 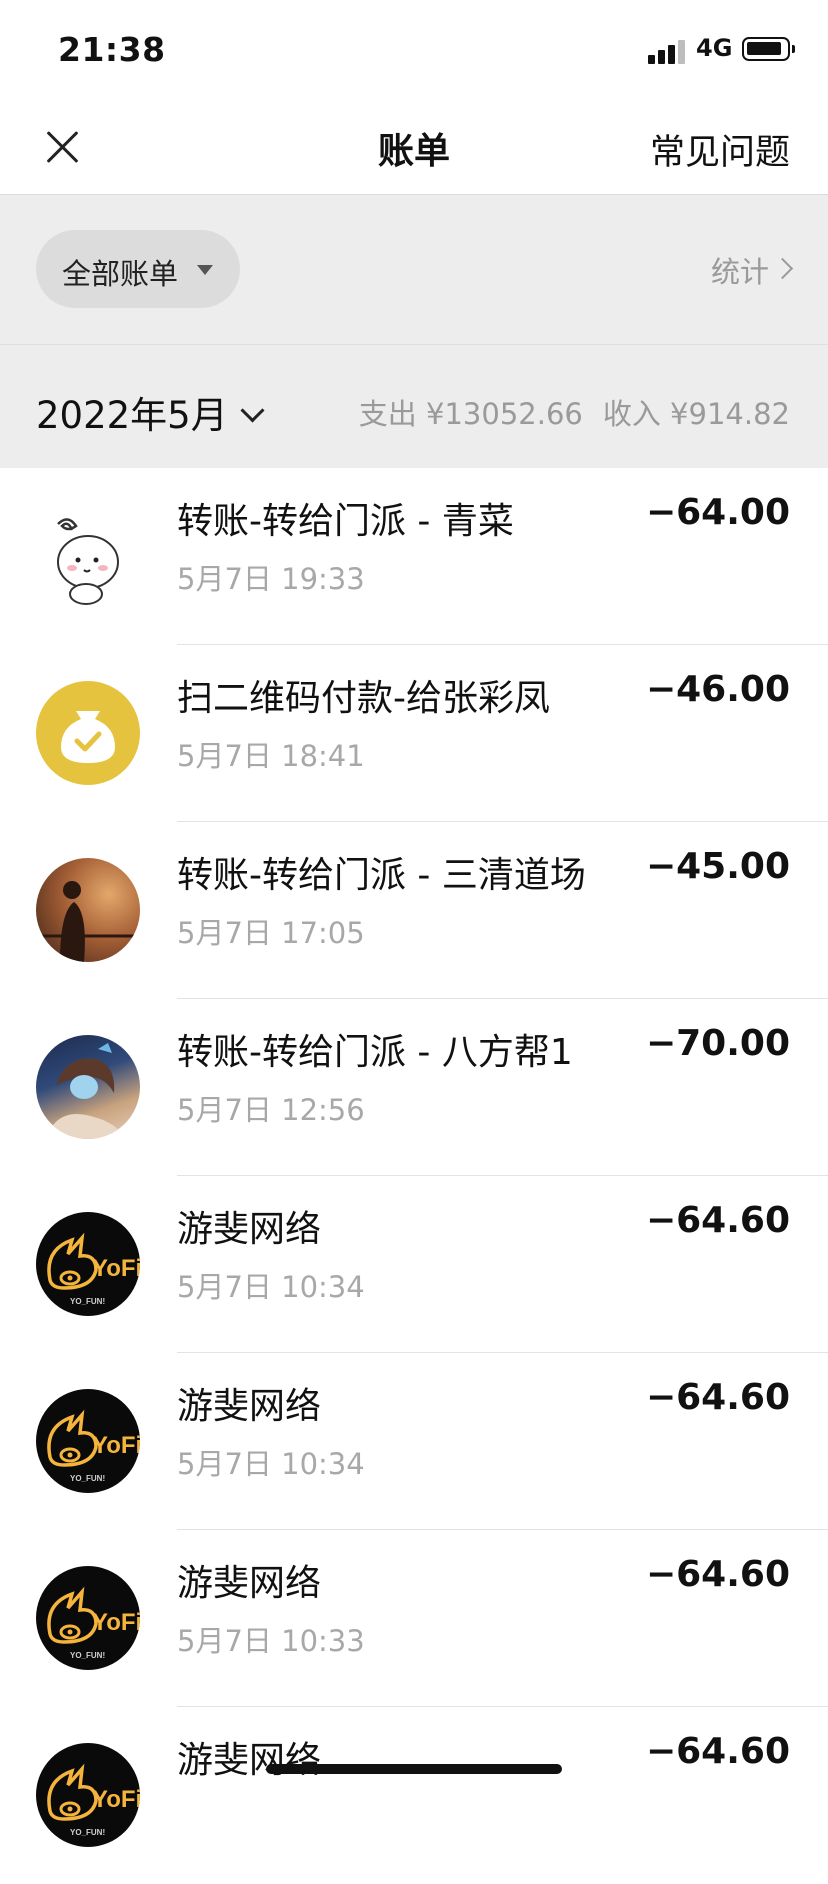 What do you see at coordinates (345, 521) in the screenshot?
I see `bill-title: 转账-转给门派 - 青菜` at bounding box center [345, 521].